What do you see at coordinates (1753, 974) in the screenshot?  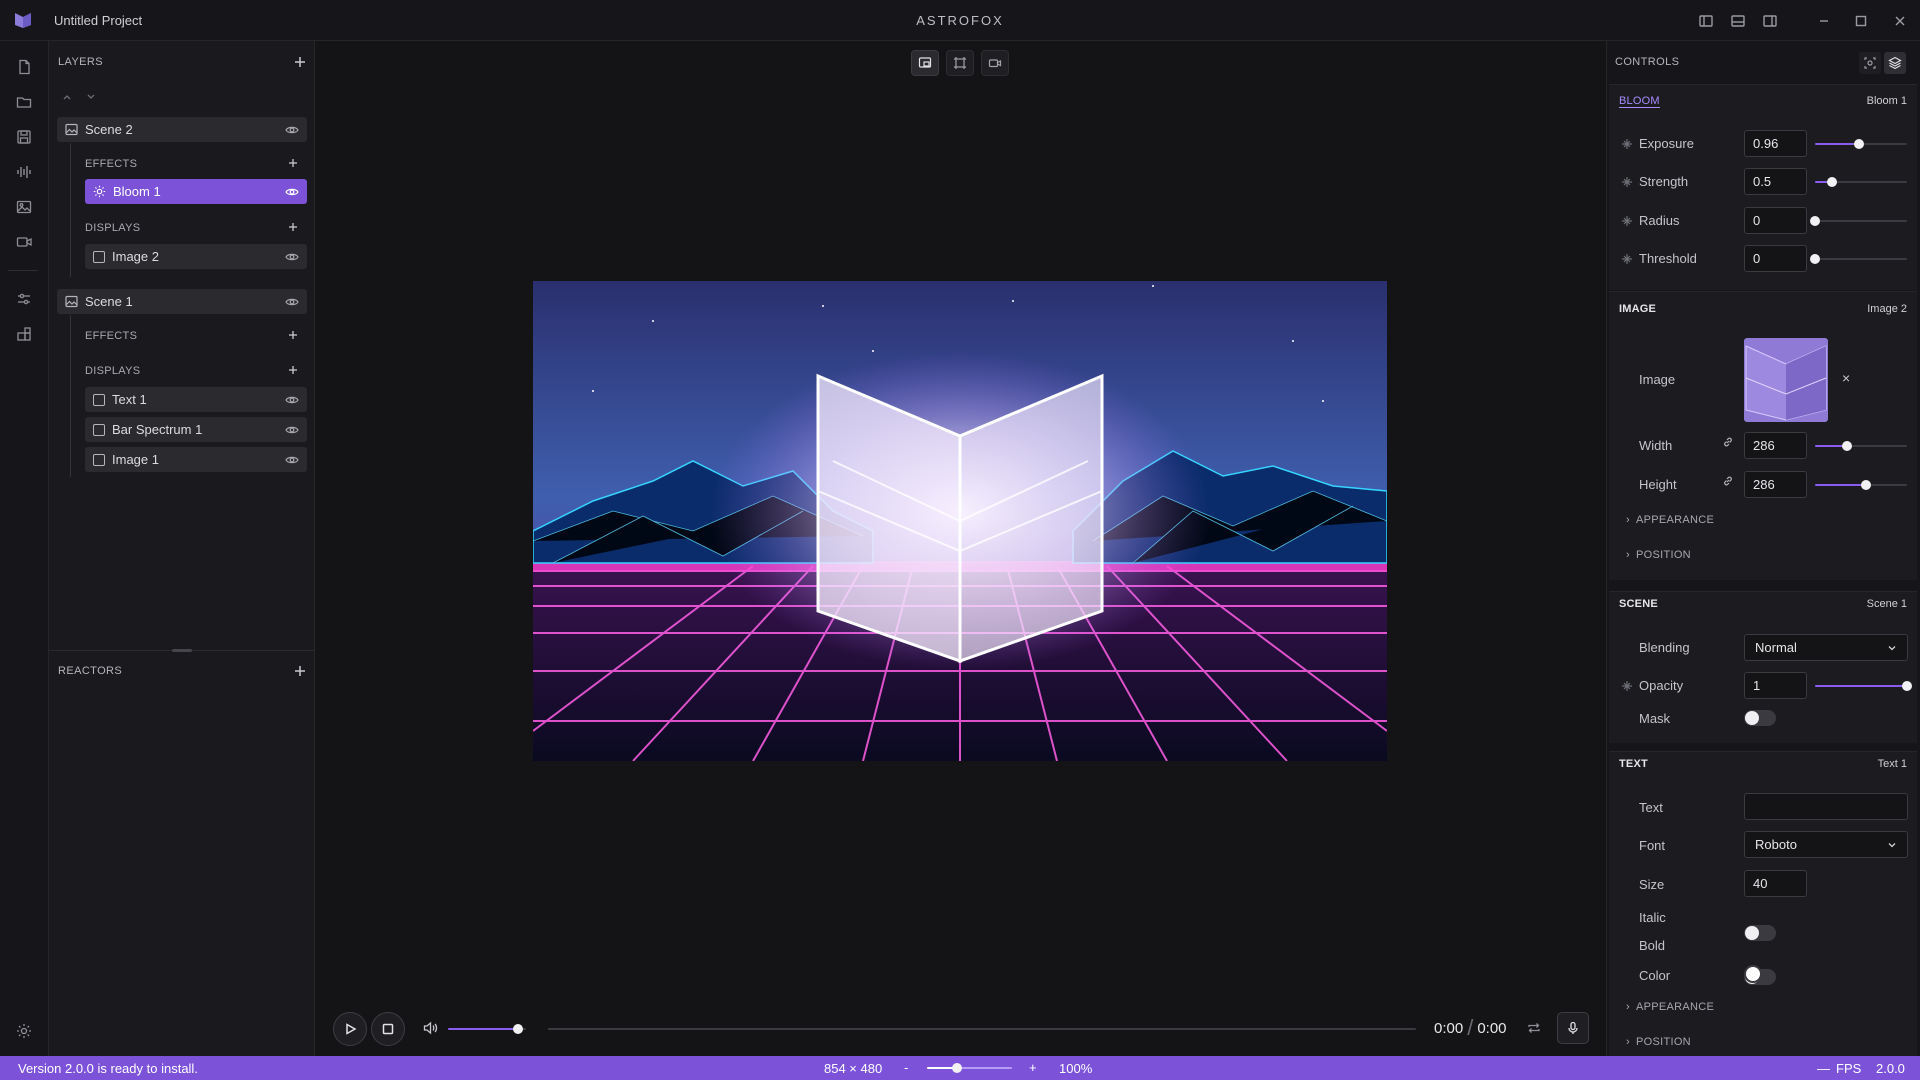 I see `color-swatch` at bounding box center [1753, 974].